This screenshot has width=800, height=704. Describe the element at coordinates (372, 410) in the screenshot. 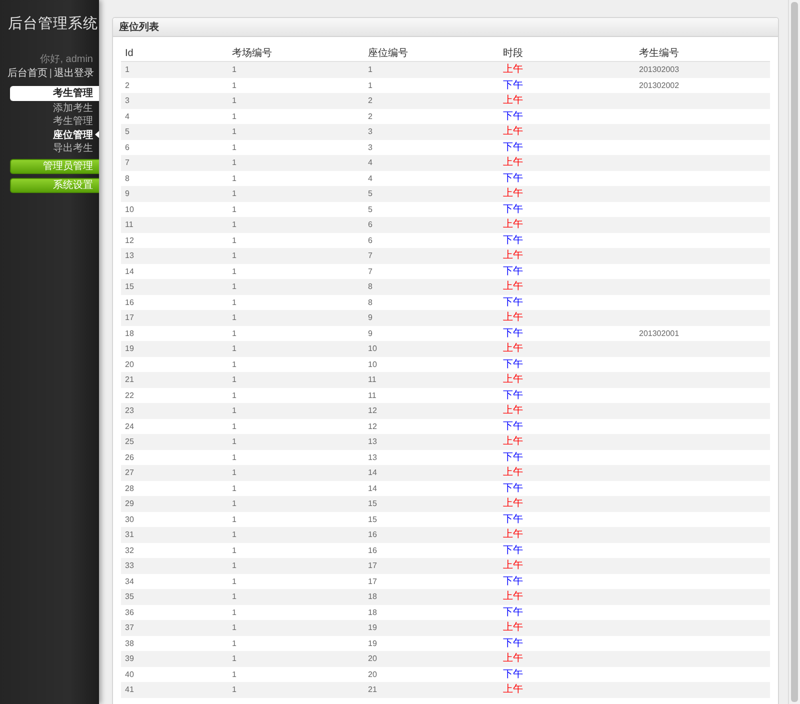

I see `table-cell: 12` at that location.